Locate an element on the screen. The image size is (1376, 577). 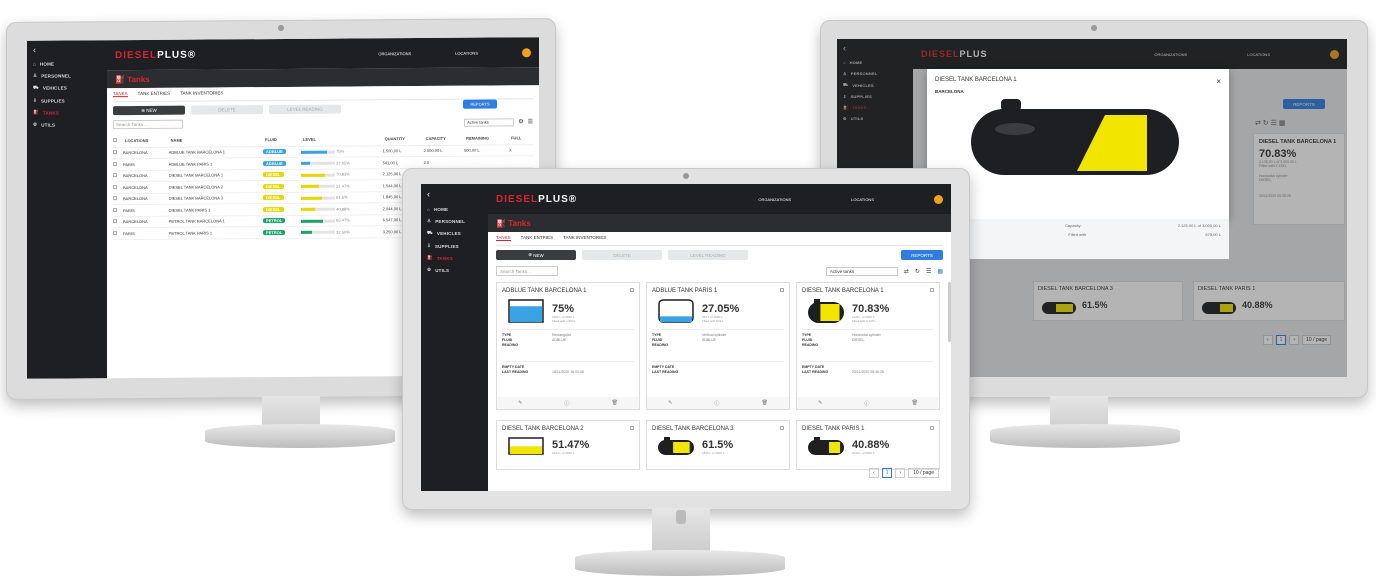
column-header: FULL is located at coordinates (521, 138).